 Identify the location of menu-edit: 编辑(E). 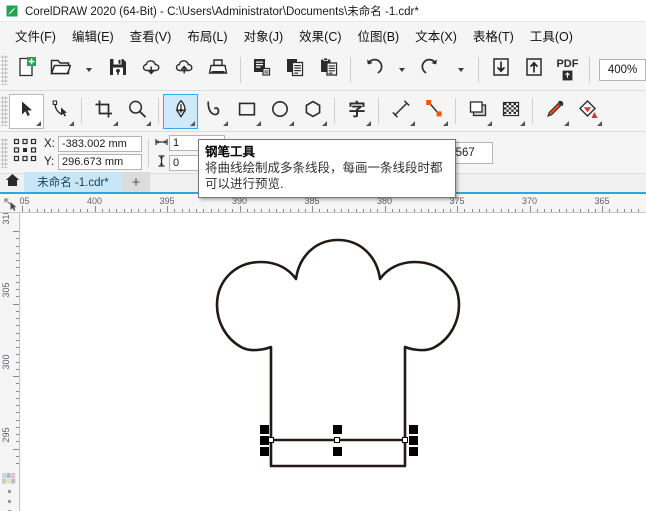
(93, 35).